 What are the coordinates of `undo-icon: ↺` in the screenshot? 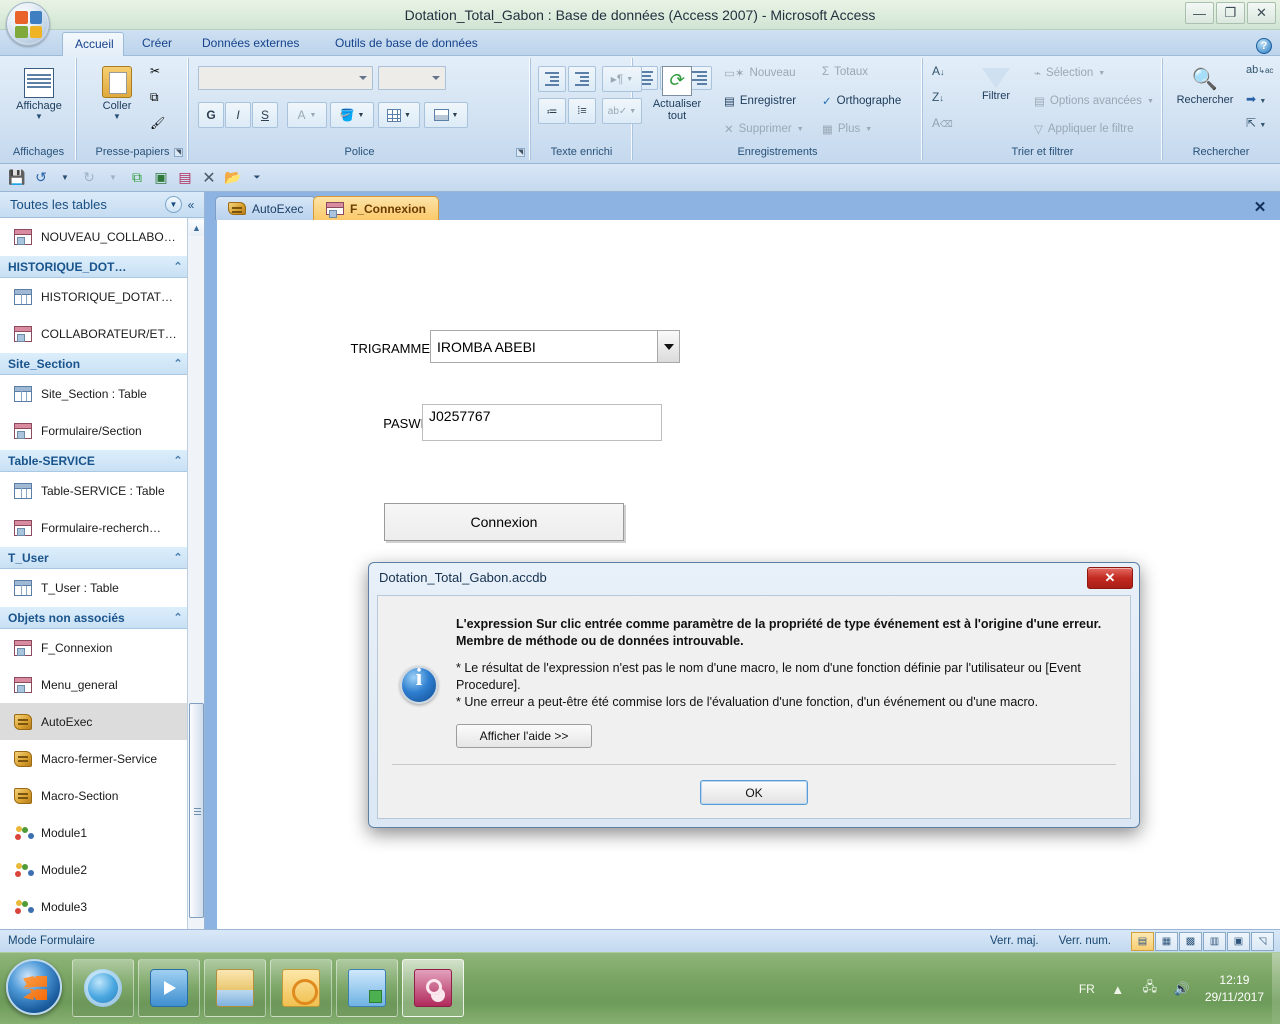 It's located at (41, 178).